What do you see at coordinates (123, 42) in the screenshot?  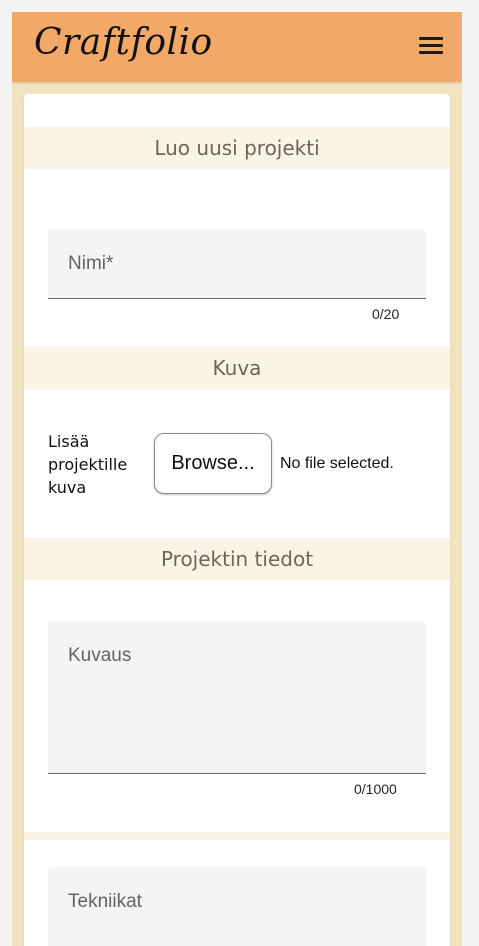 I see `app-title: Craftfolio` at bounding box center [123, 42].